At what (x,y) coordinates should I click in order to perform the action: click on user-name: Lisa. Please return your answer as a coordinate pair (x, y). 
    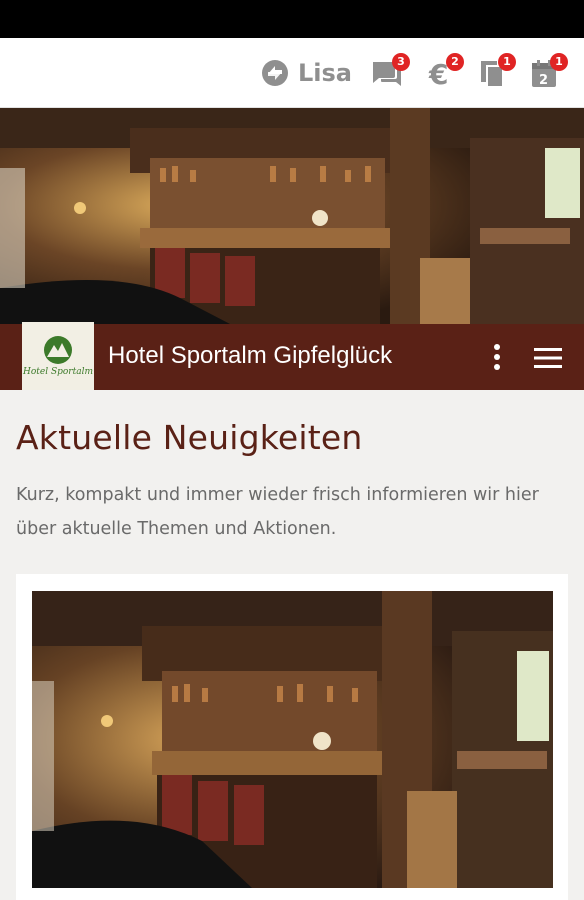
    Looking at the image, I should click on (325, 73).